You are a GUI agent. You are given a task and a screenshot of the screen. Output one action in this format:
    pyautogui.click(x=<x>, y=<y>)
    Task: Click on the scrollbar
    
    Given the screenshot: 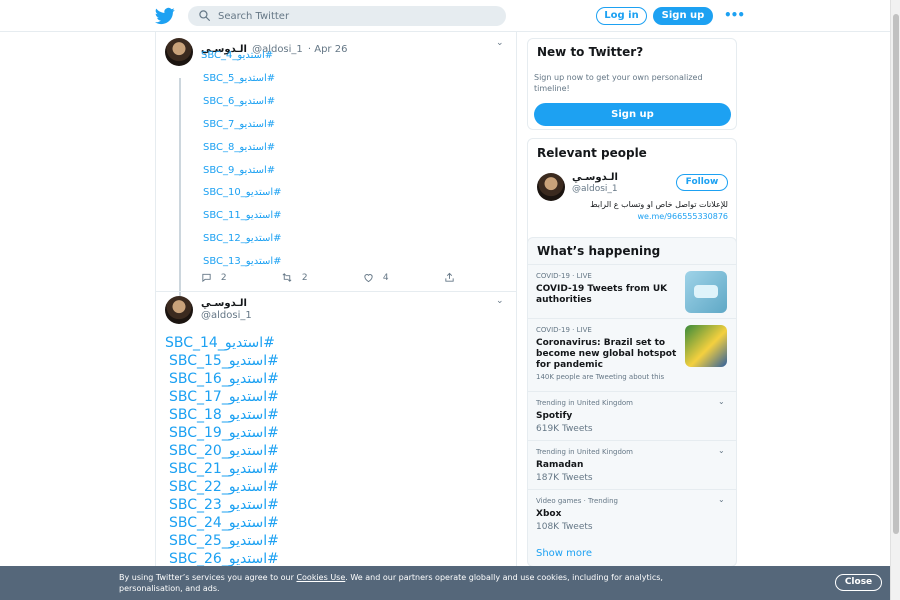 What is the action you would take?
    pyautogui.click(x=895, y=300)
    